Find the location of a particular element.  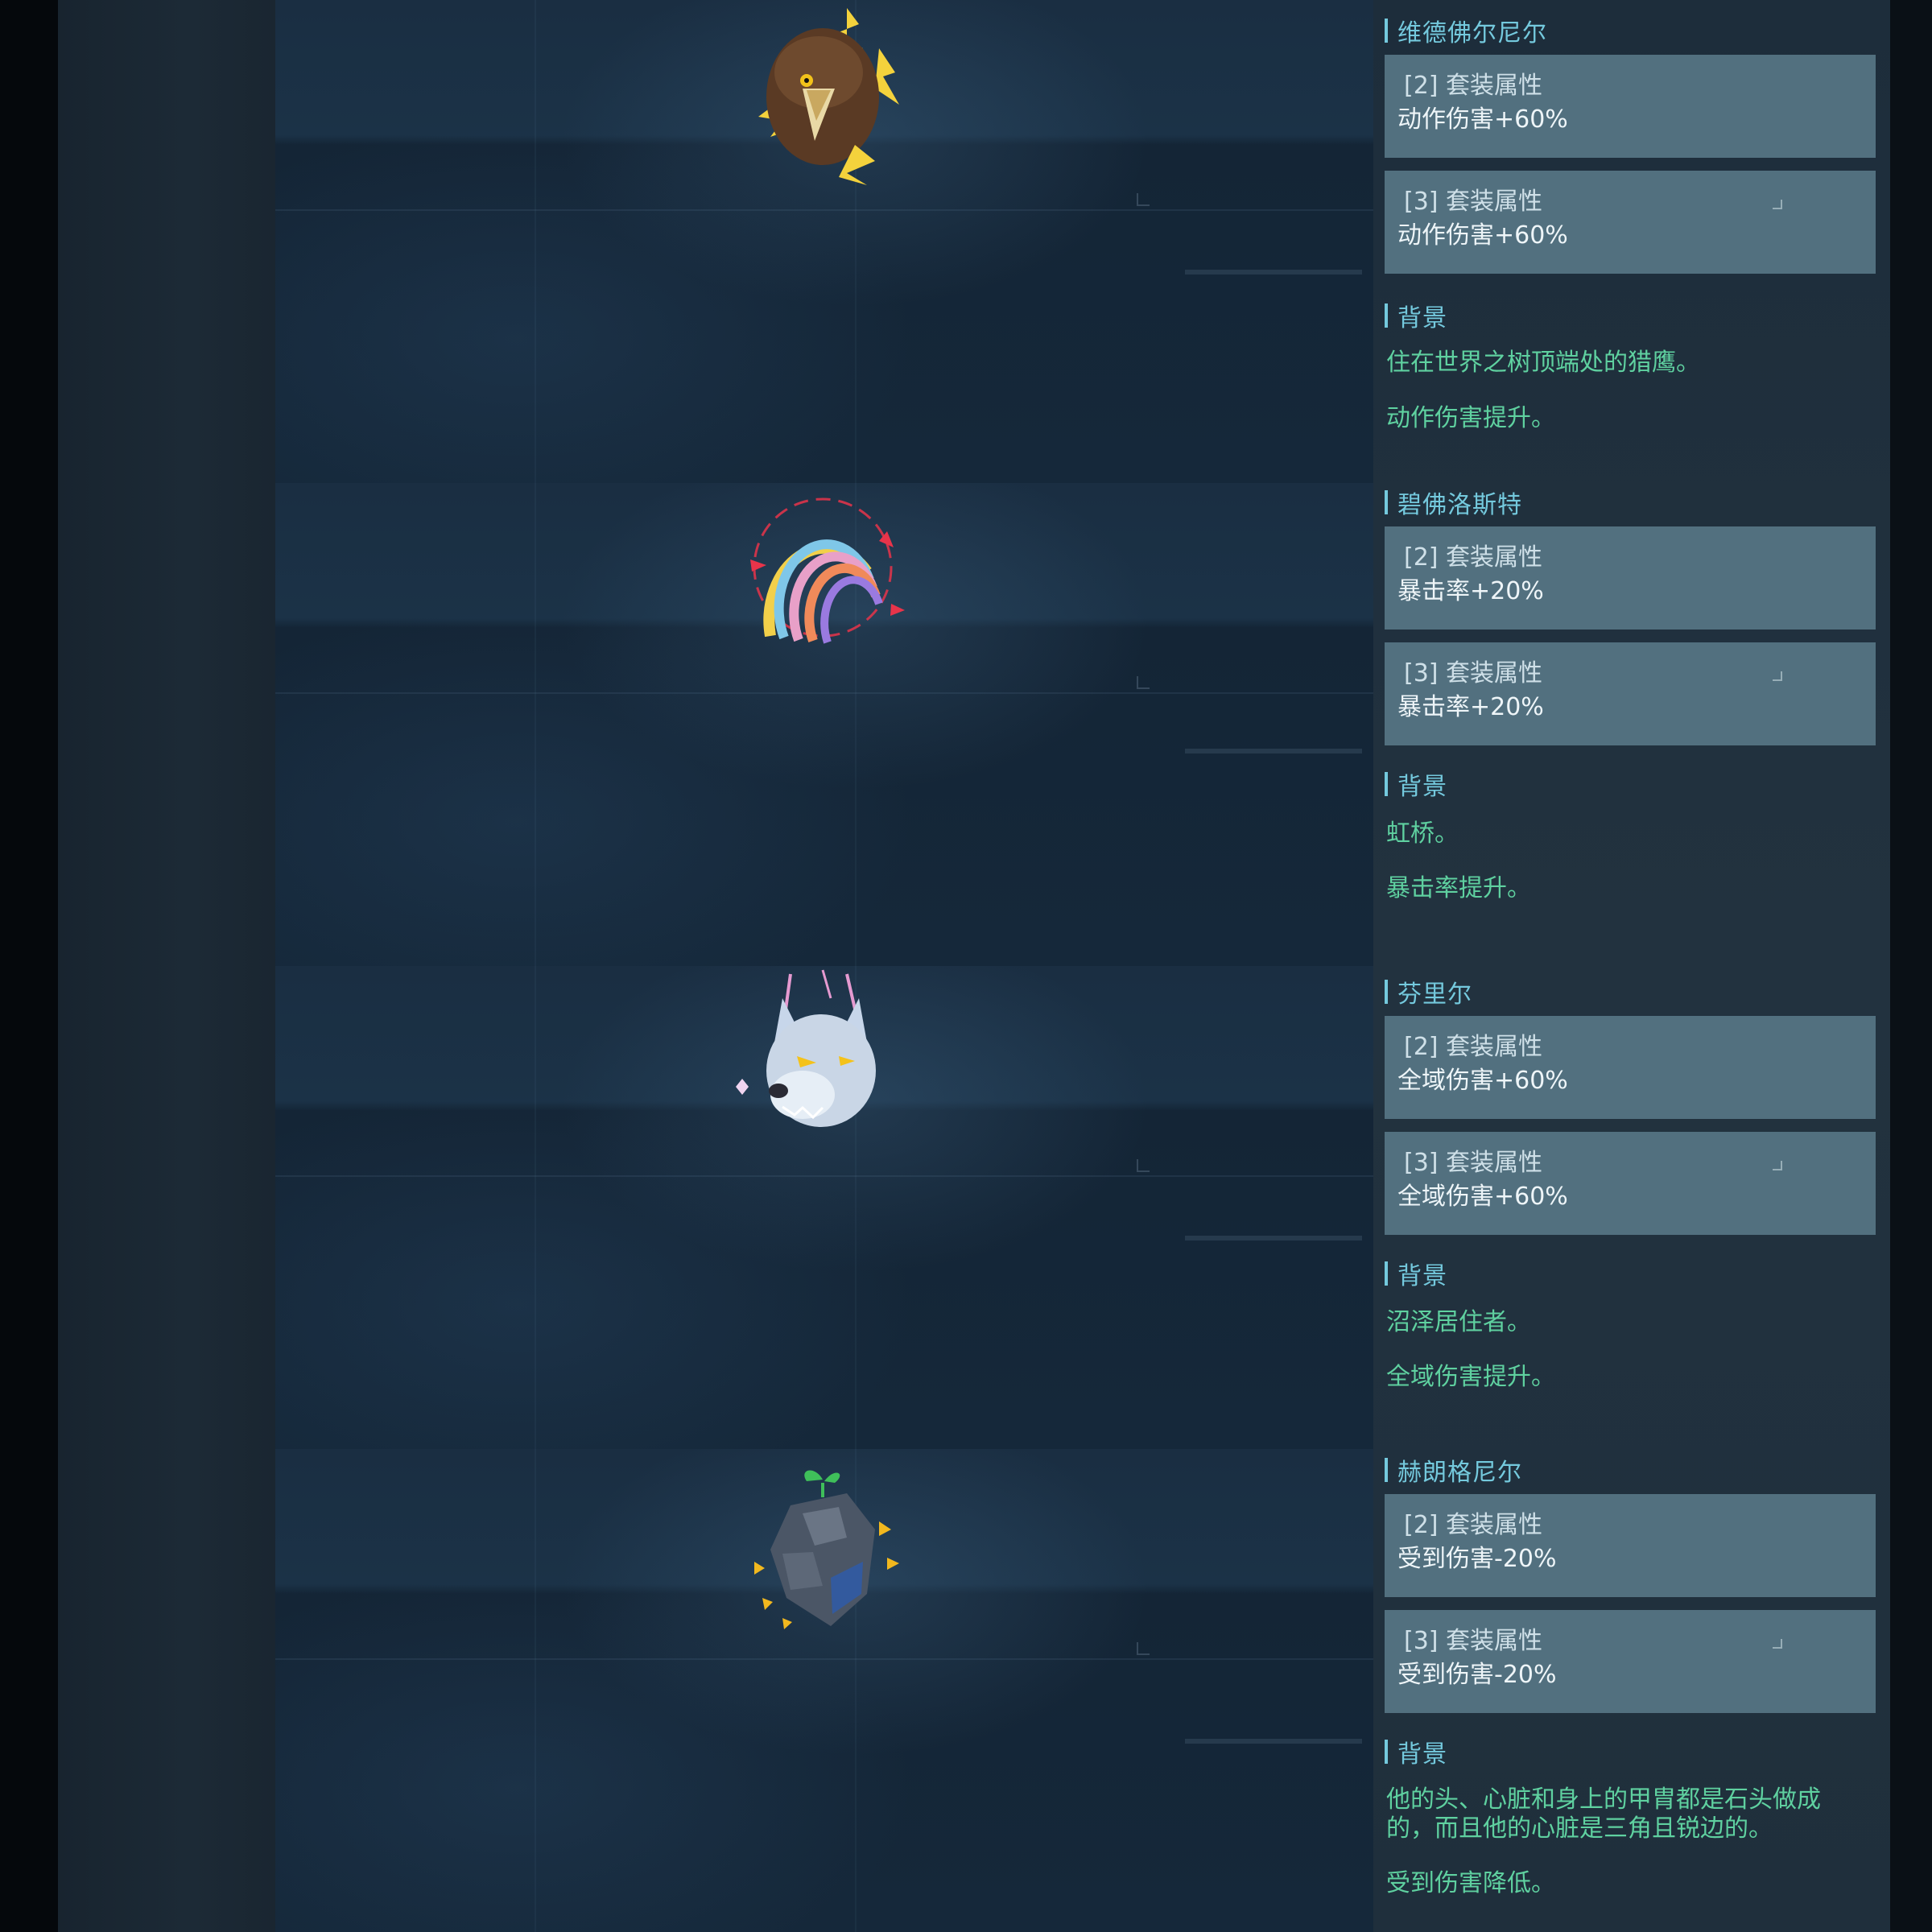

stone-heart-icon is located at coordinates (822, 1553).